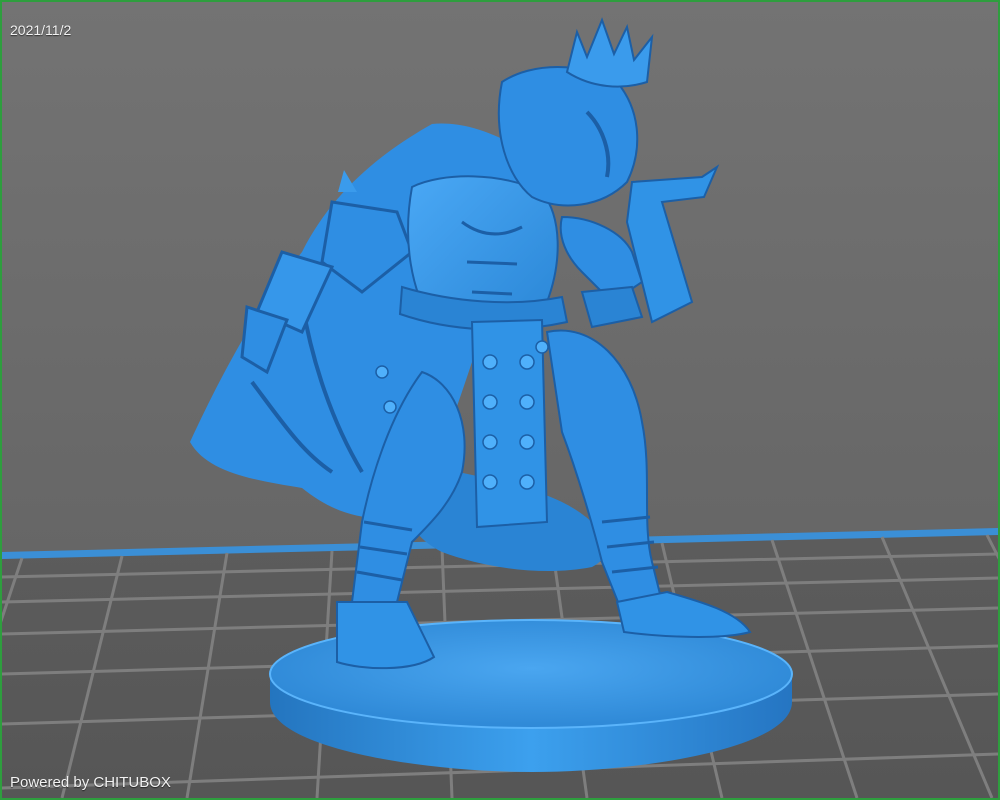 This screenshot has height=800, width=1000. I want to click on watermark-label: Powered by CHITUBOX, so click(90, 782).